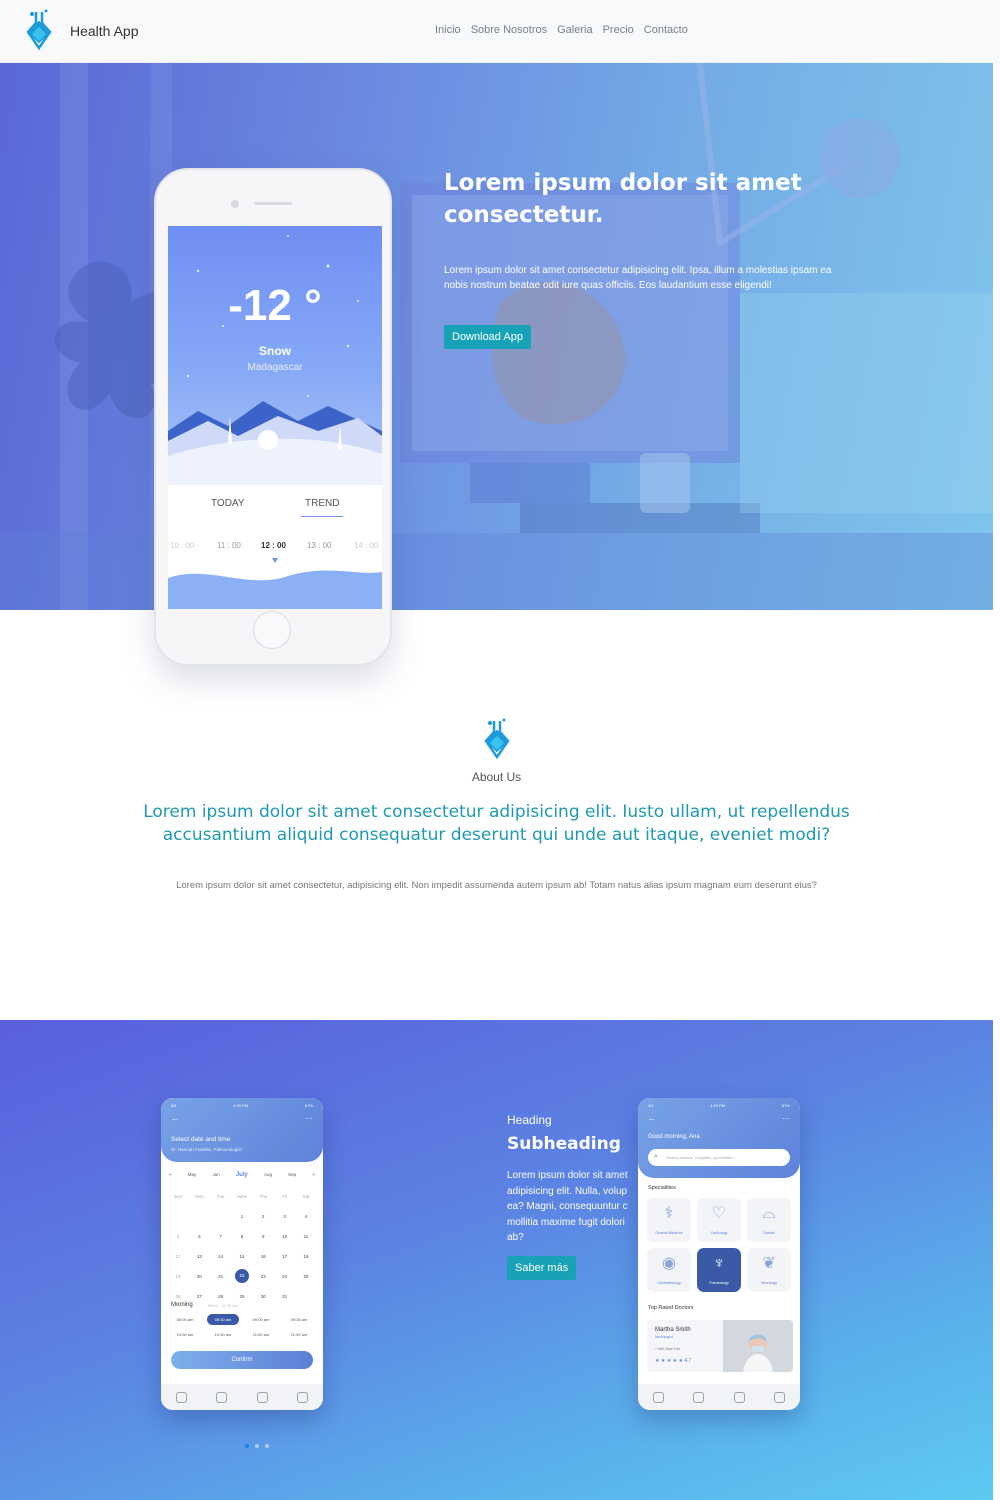 The width and height of the screenshot is (1000, 1500). What do you see at coordinates (669, 1220) in the screenshot?
I see `speciality-general-medicine: ⚕ General Medicine` at bounding box center [669, 1220].